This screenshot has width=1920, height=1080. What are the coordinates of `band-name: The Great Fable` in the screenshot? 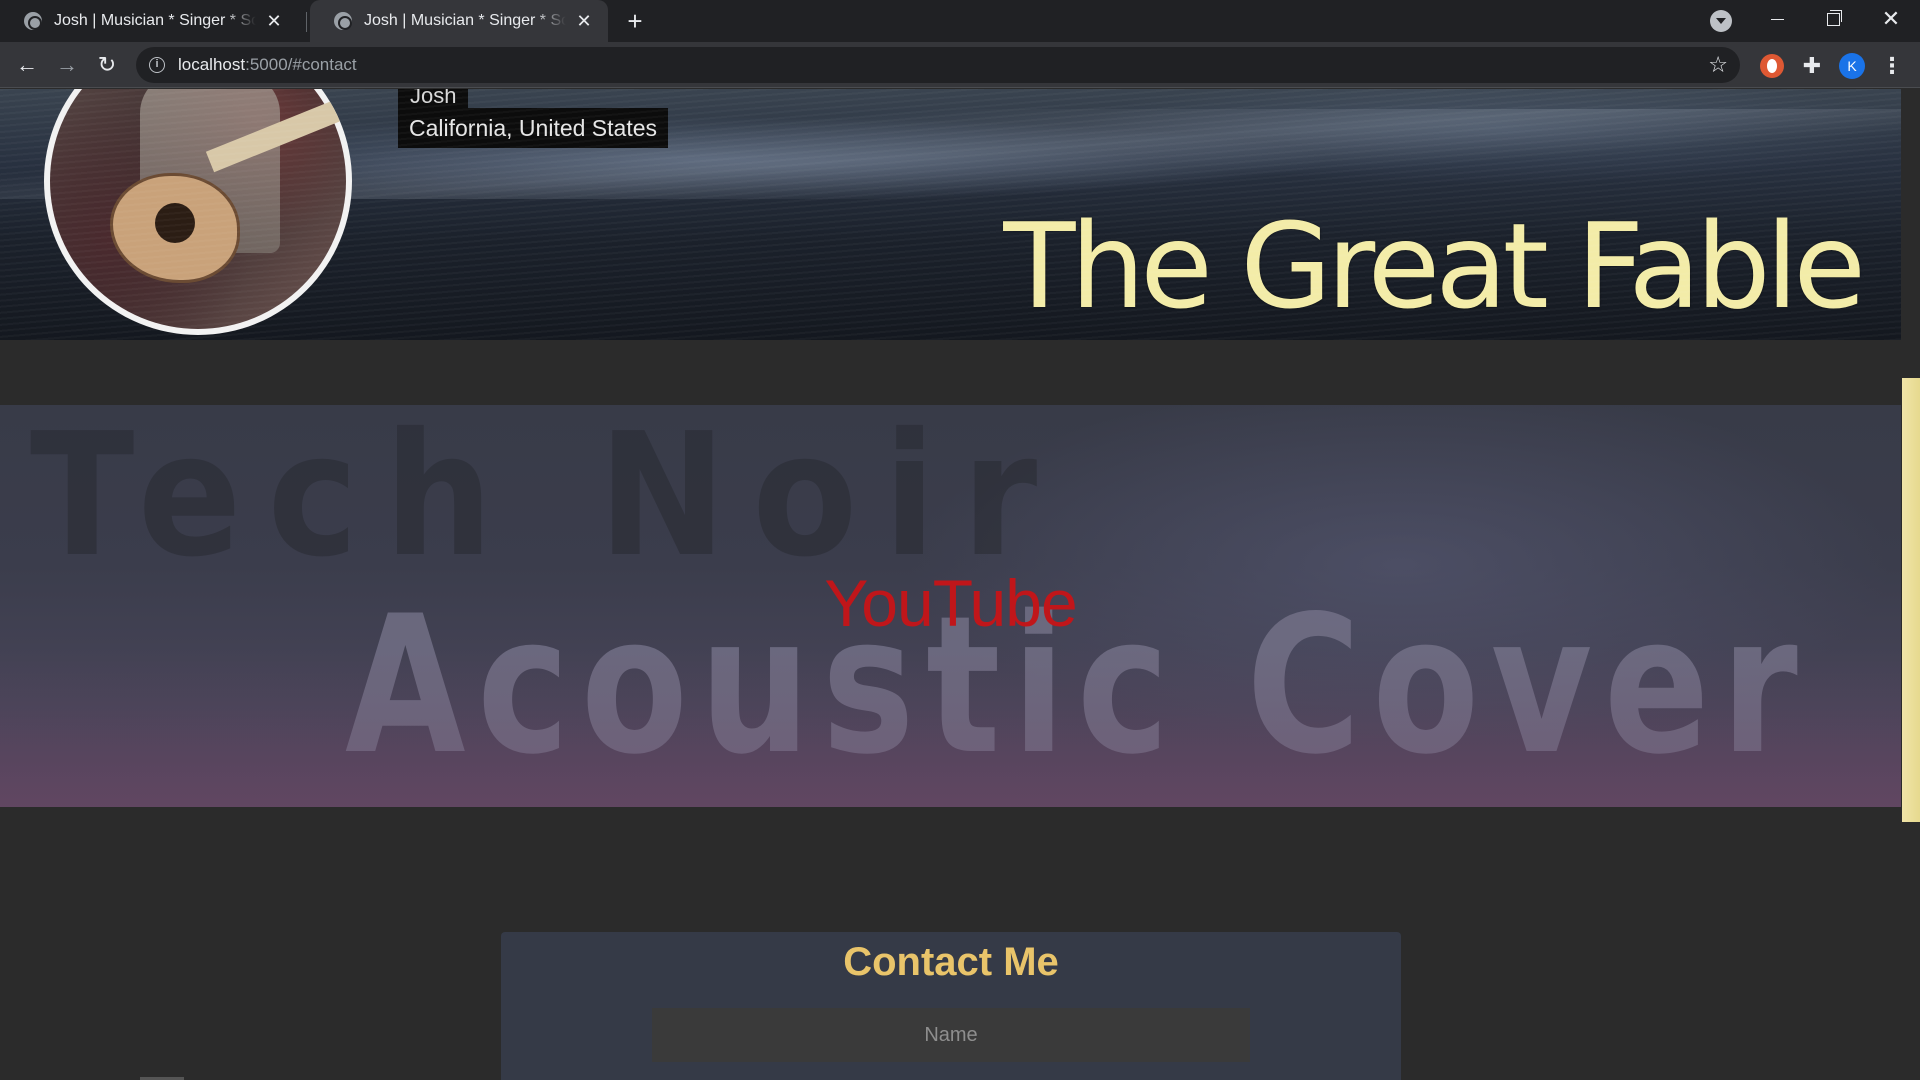 It's located at (1434, 266).